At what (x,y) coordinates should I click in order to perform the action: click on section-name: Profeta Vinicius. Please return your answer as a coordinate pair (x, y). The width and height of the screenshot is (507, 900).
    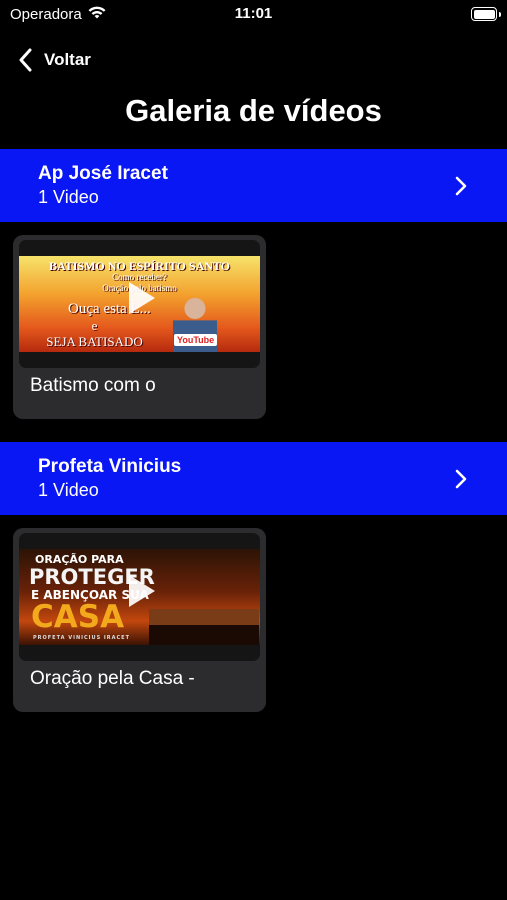
    Looking at the image, I should click on (110, 466).